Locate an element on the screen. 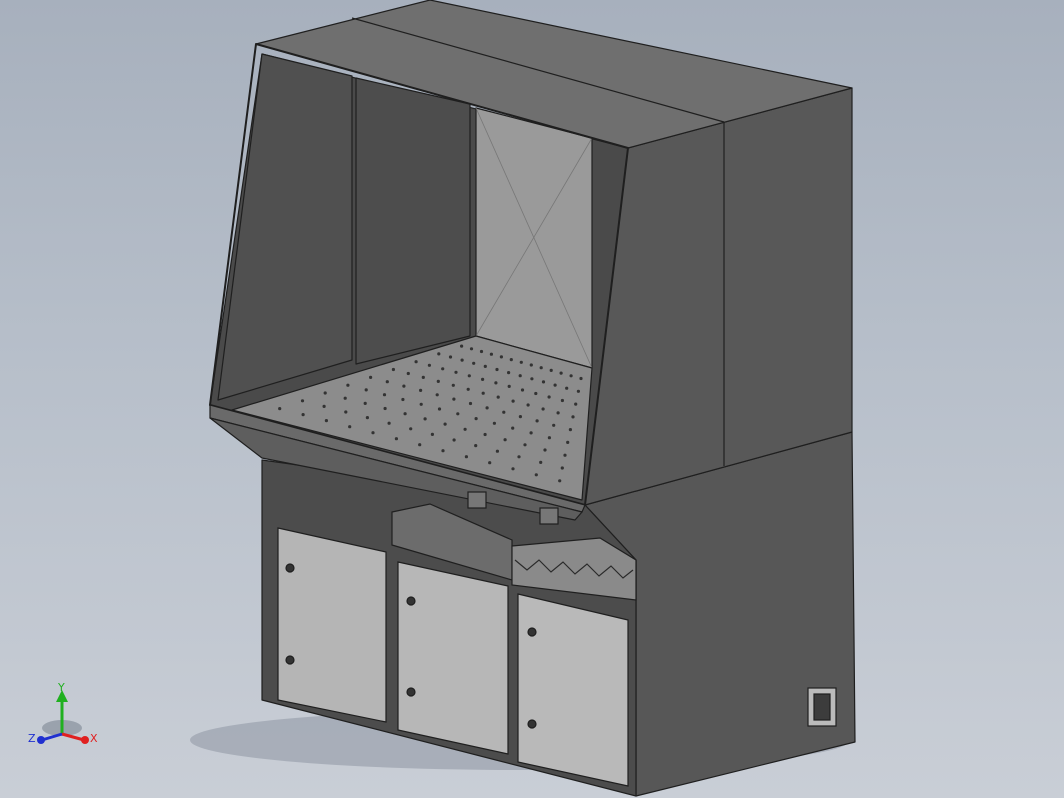 Image resolution: width=1064 pixels, height=798 pixels. door-knob-center-top is located at coordinates (411, 601).